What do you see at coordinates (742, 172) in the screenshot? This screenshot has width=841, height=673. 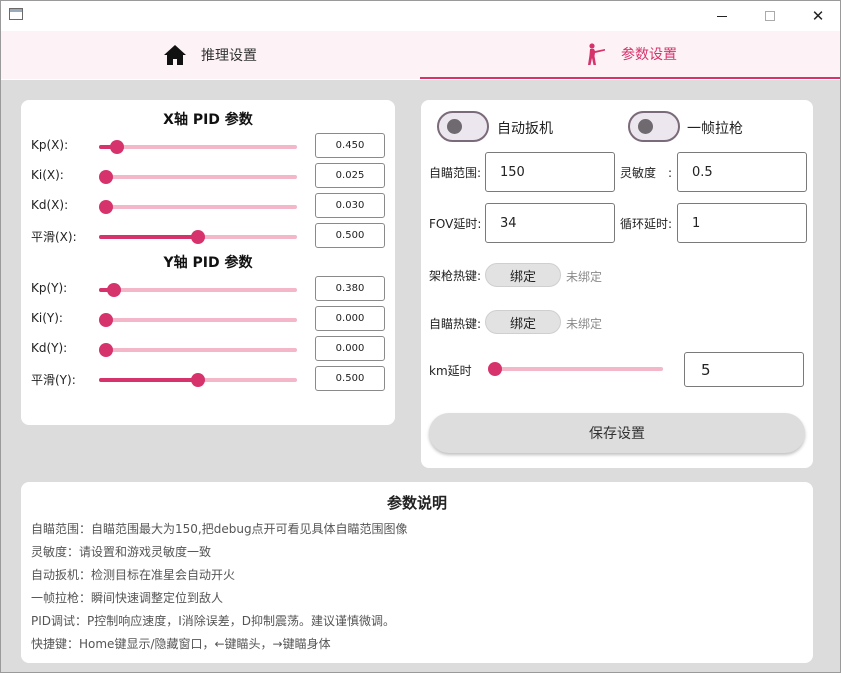 I see `sensitivity-input: 0.5` at bounding box center [742, 172].